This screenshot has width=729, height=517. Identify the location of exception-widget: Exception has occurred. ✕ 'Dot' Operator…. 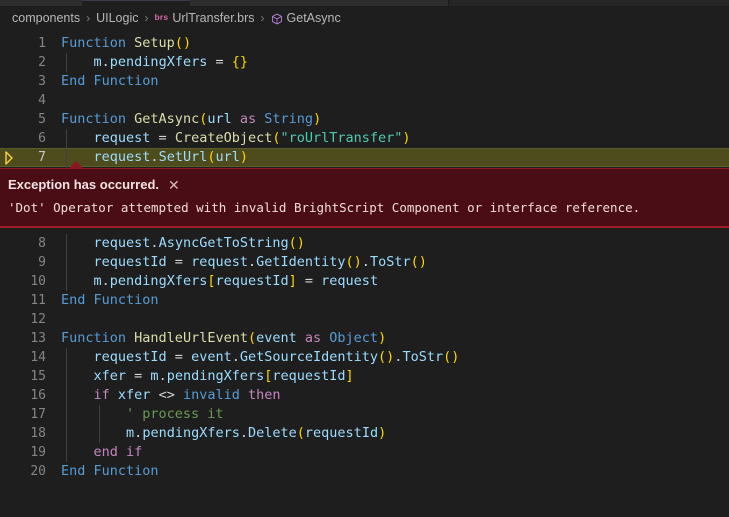
(364, 194).